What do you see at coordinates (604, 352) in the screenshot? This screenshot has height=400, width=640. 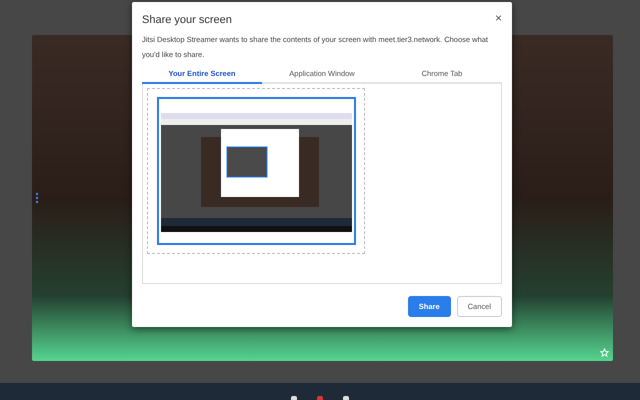 I see `star-icon` at bounding box center [604, 352].